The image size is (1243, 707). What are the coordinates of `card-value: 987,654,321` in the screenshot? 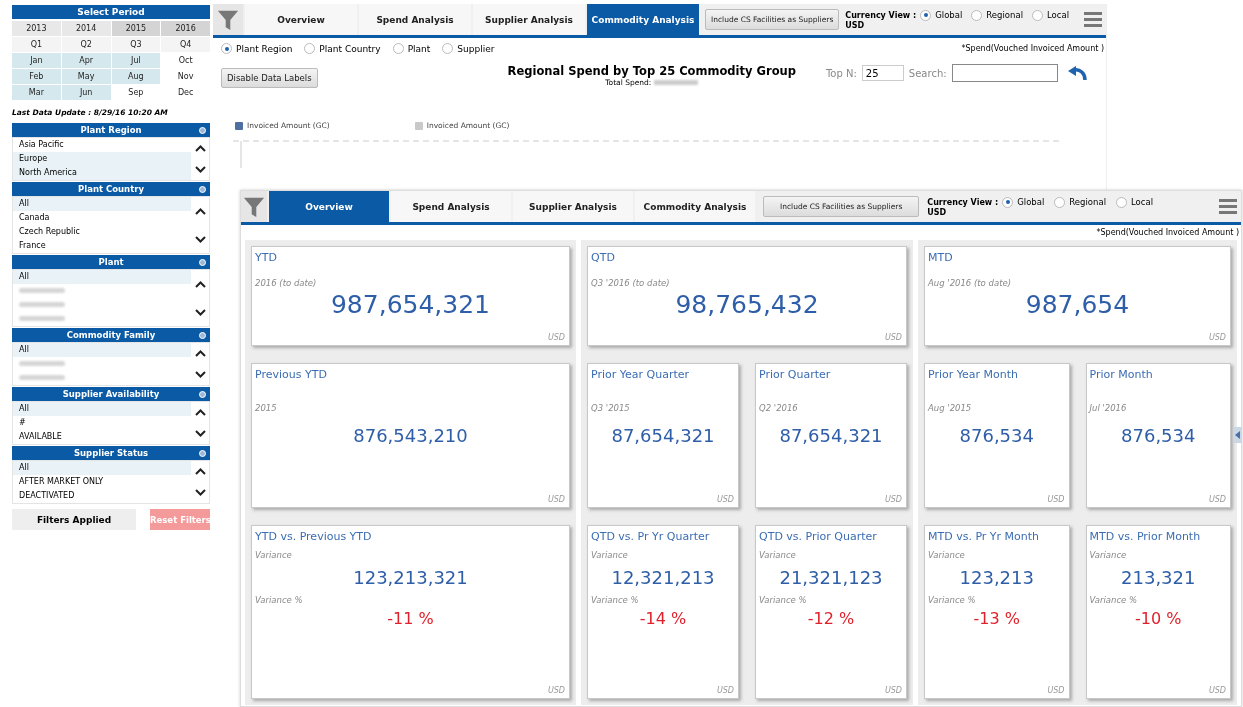 It's located at (410, 304).